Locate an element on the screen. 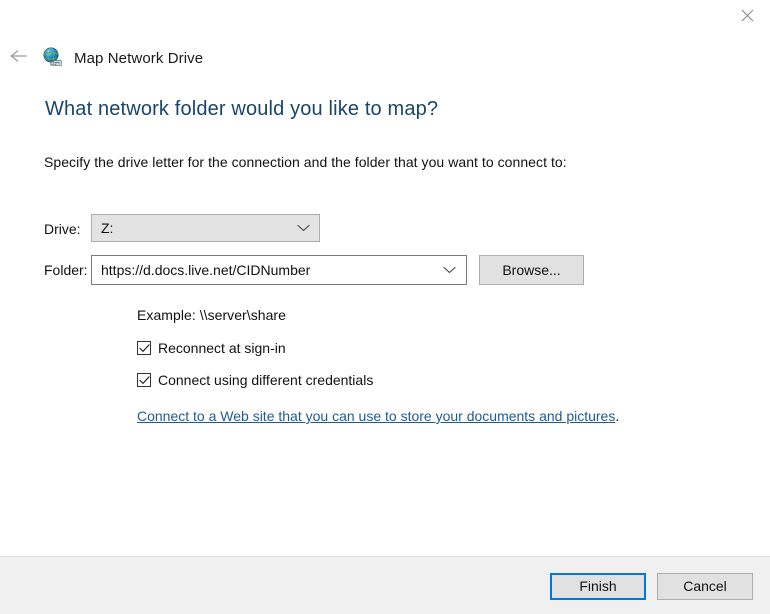 This screenshot has height=614, width=770. link-trailing-period: . is located at coordinates (617, 416).